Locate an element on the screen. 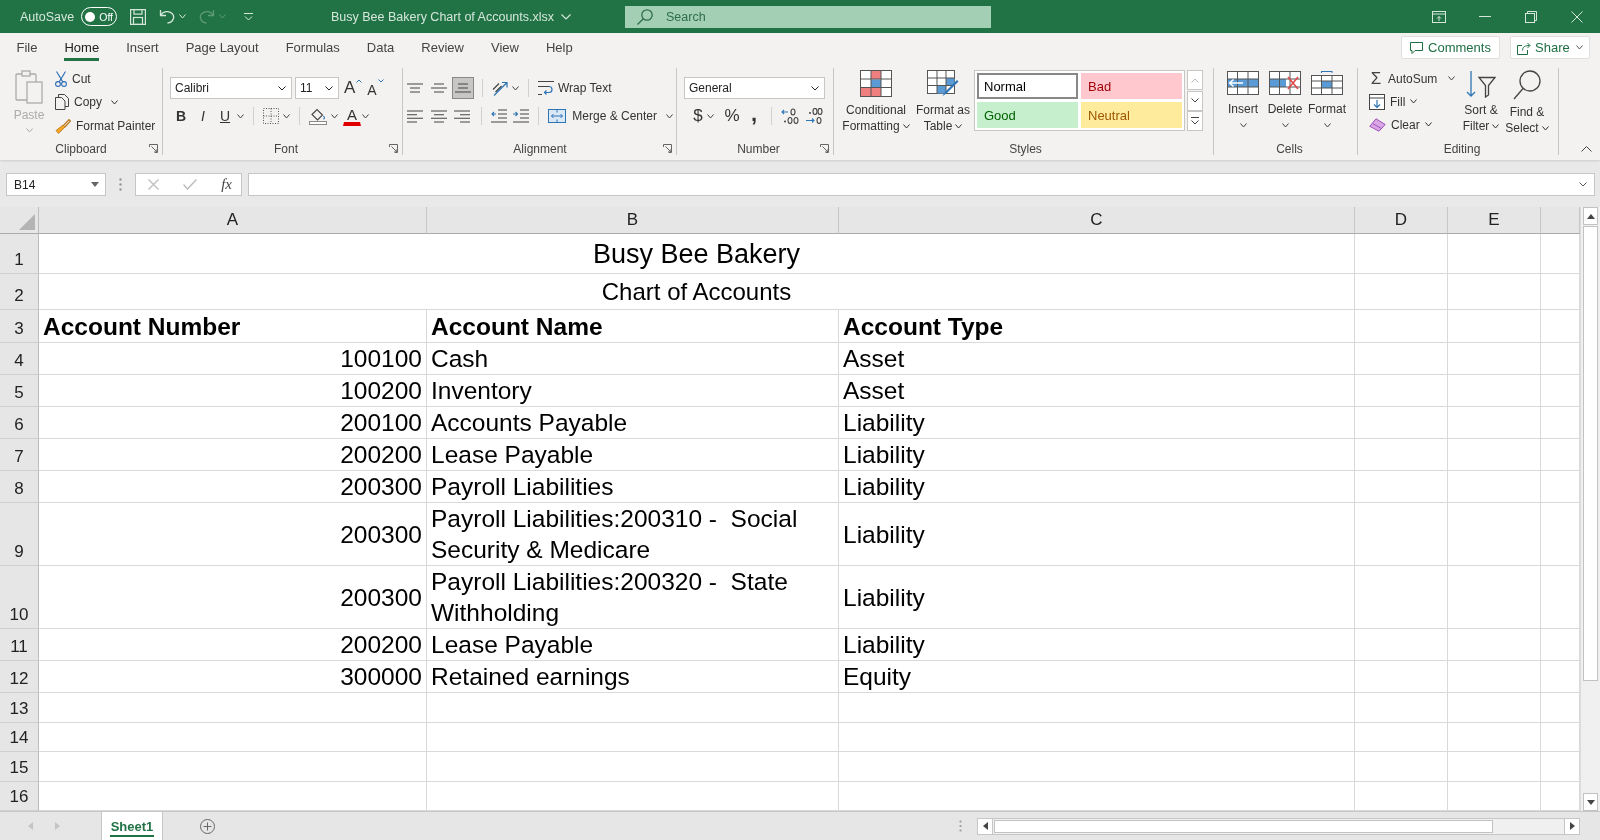 The image size is (1600, 840). conditional-formatting-button: Conditional Formatting is located at coordinates (876, 103).